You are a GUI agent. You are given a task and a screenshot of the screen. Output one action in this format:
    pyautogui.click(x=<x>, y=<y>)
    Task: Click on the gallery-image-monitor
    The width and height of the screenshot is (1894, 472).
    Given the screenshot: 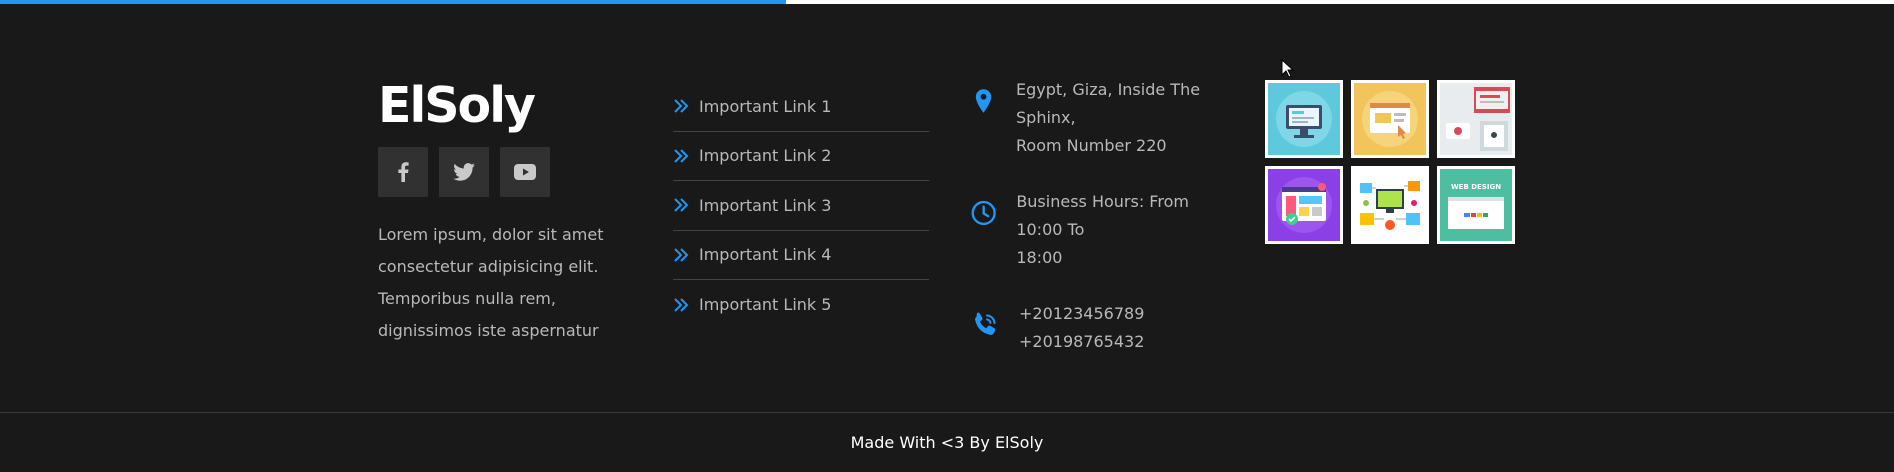 What is the action you would take?
    pyautogui.click(x=1304, y=119)
    